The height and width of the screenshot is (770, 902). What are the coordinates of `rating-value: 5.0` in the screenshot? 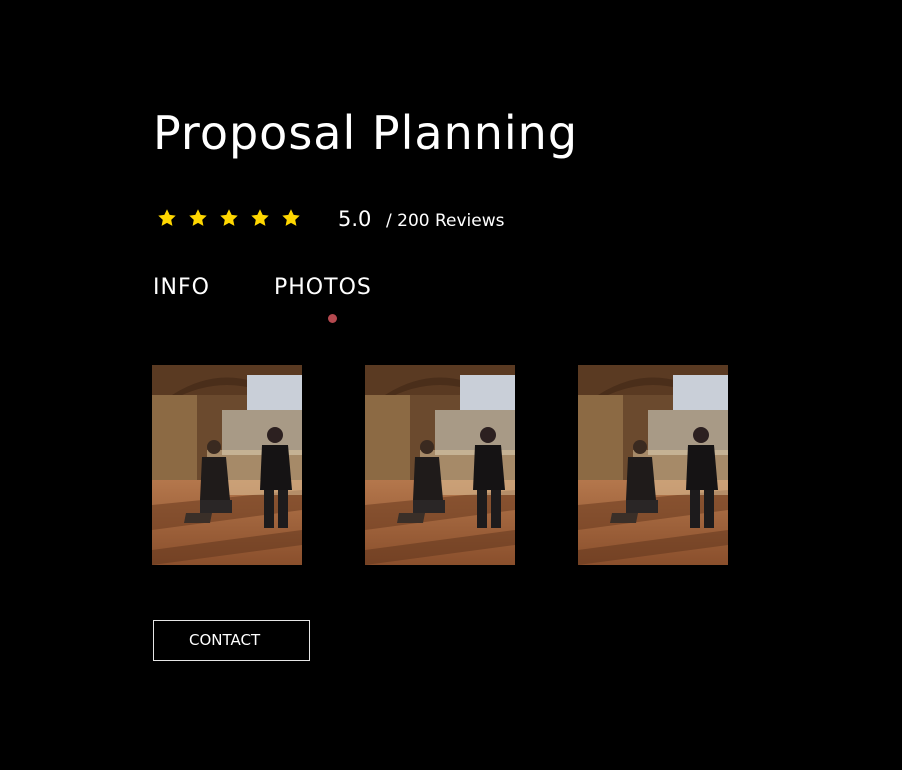 It's located at (355, 219).